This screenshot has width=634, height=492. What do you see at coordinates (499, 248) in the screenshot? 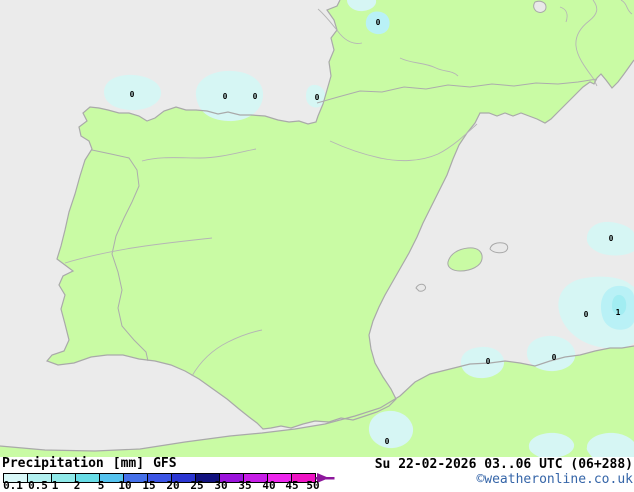
I see `island-menorca` at bounding box center [499, 248].